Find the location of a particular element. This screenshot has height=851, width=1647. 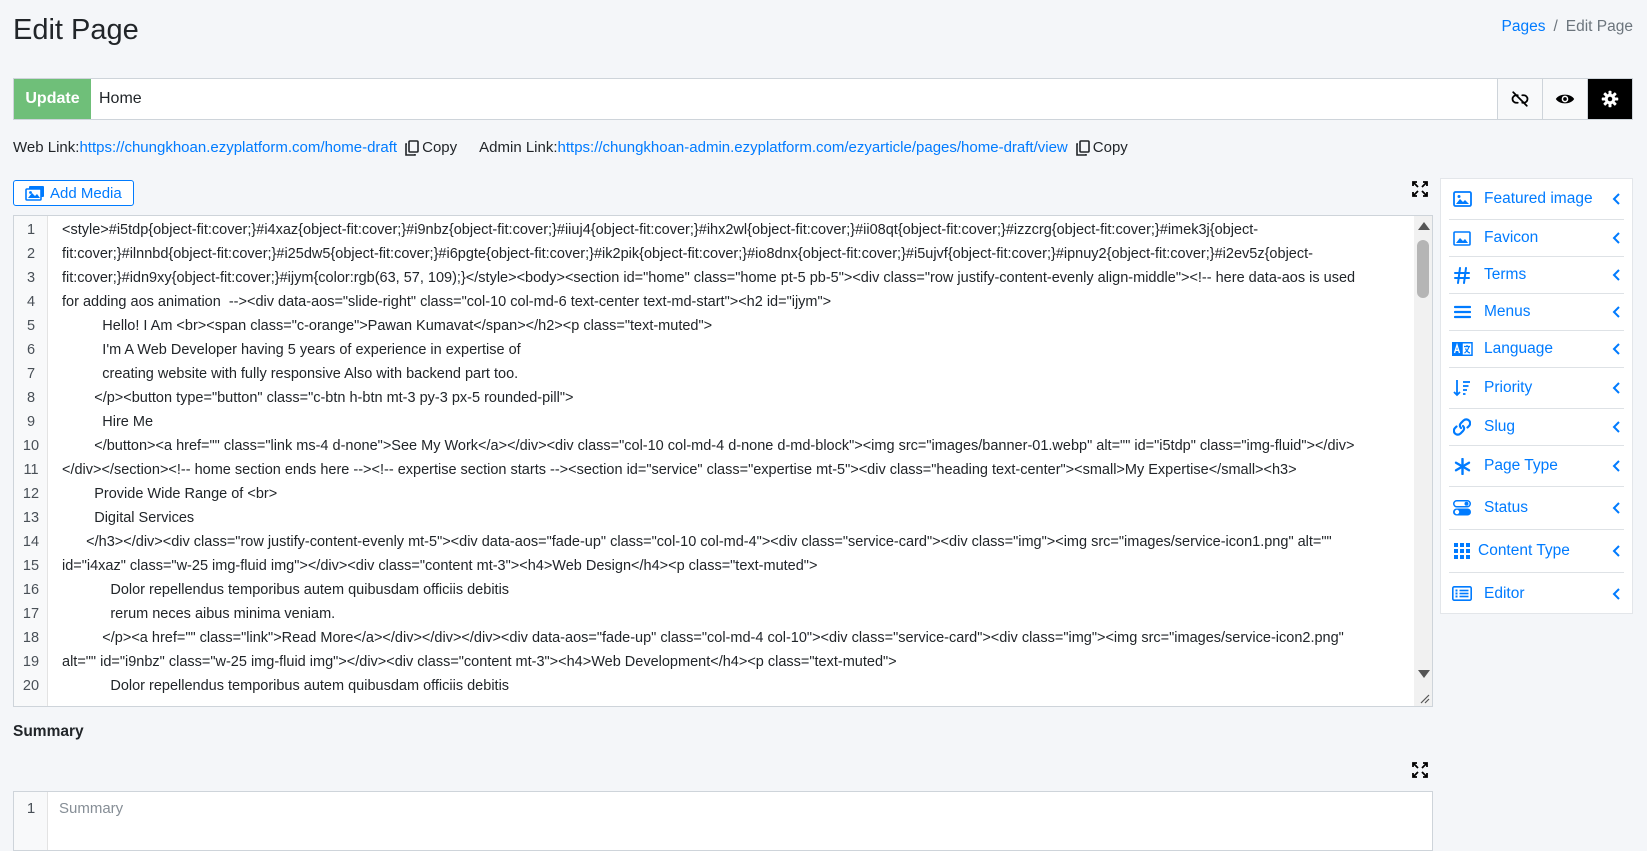

sidebar-item-language: Language is located at coordinates (1536, 349).